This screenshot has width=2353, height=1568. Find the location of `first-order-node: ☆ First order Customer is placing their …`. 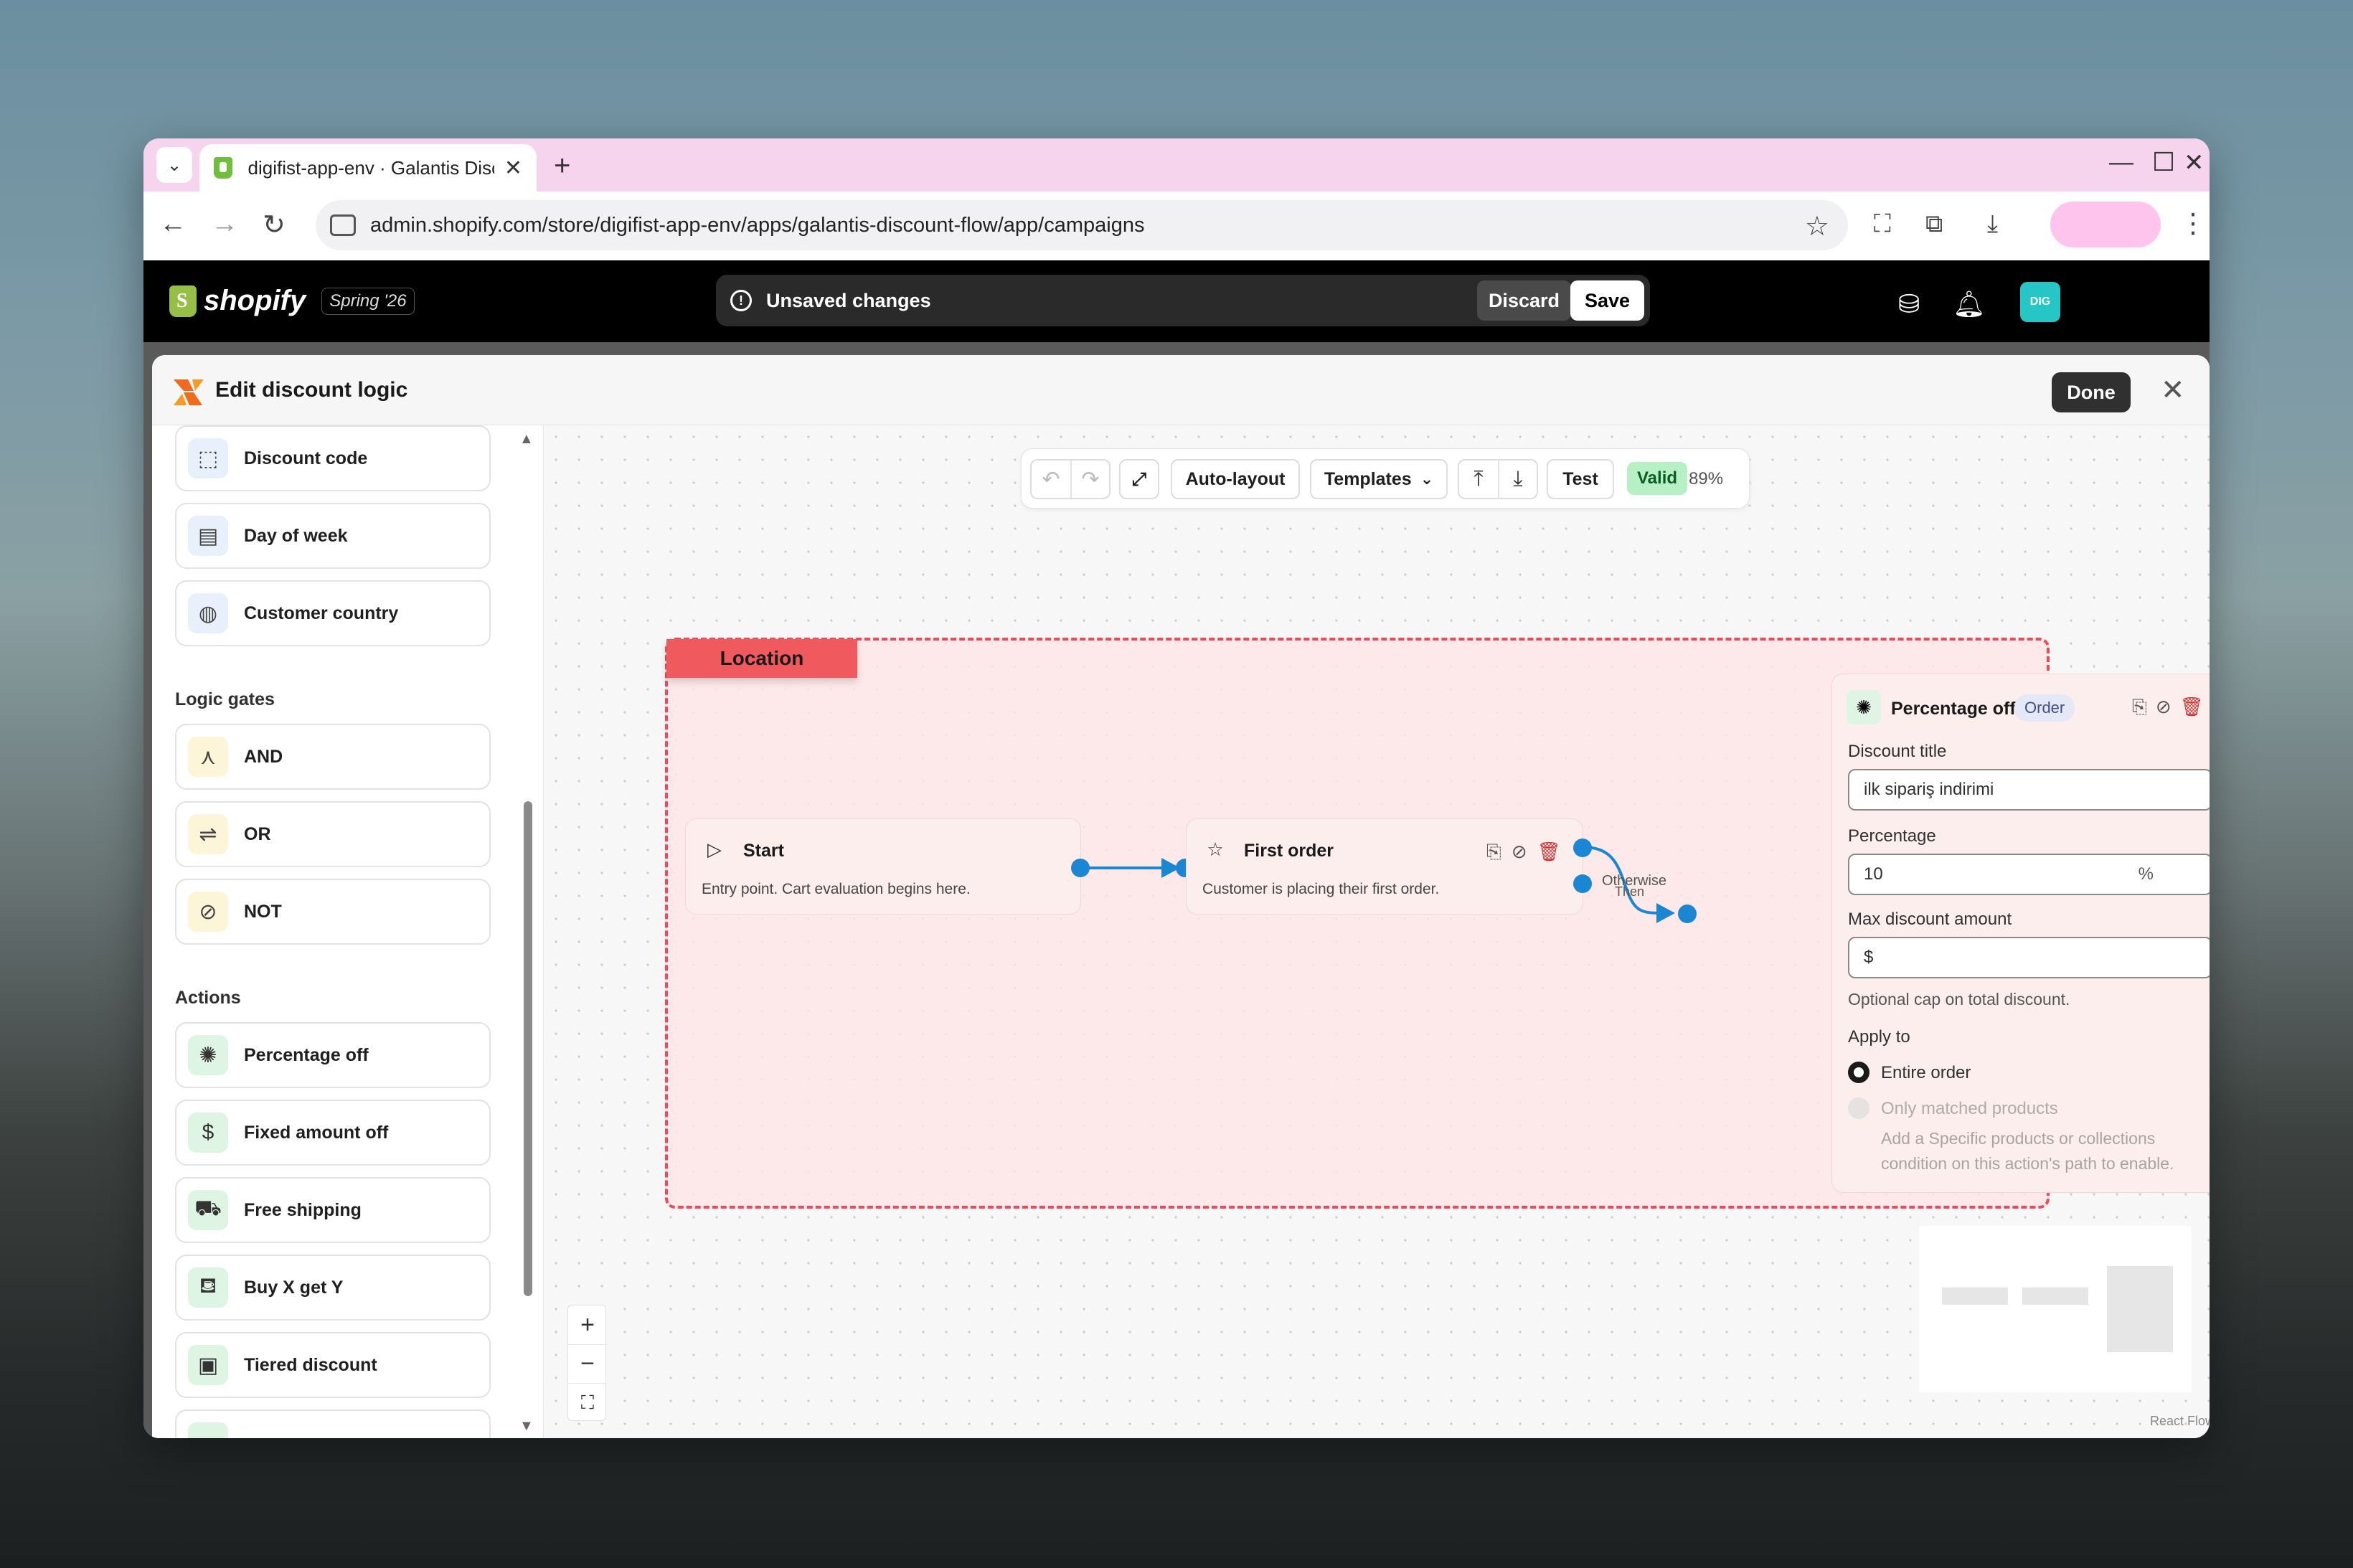

first-order-node: ☆ First order Customer is placing their … is located at coordinates (1385, 867).